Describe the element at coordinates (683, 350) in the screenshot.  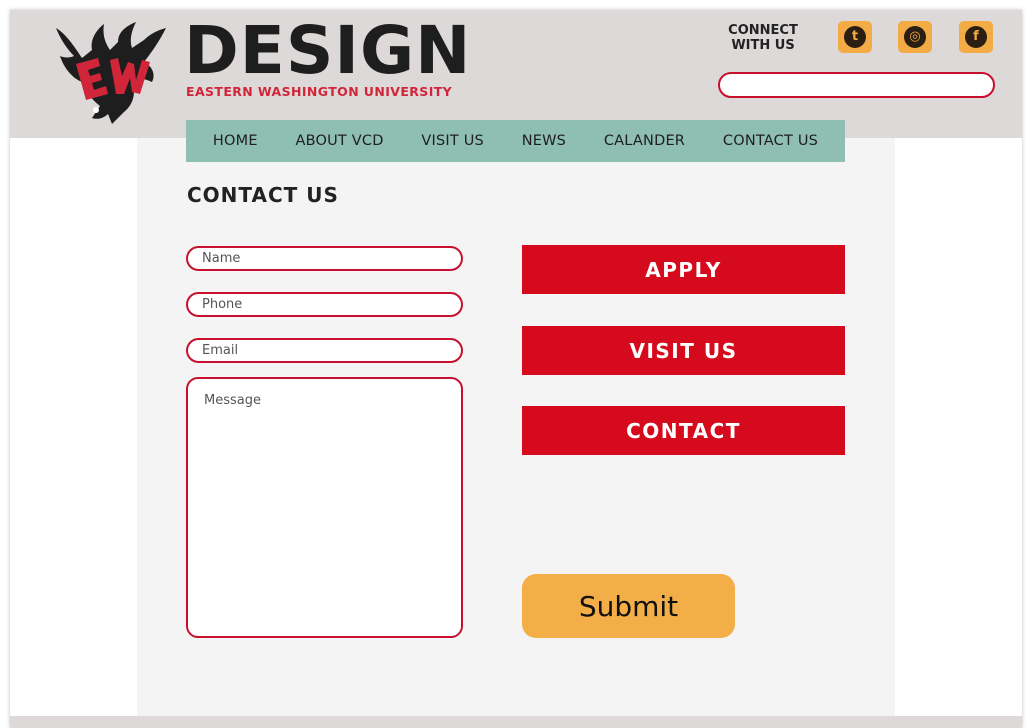
I see `visit-us-button: VISIT US` at that location.